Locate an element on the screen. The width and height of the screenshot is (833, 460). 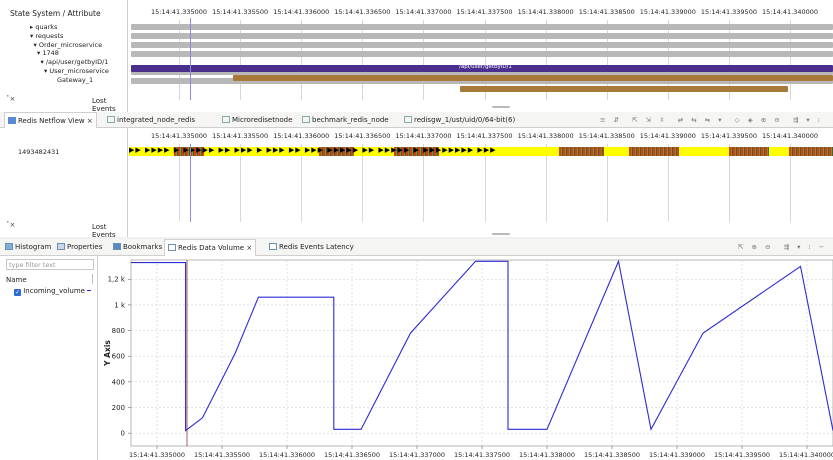
tree-item: Gateway_1 is located at coordinates (75, 80).